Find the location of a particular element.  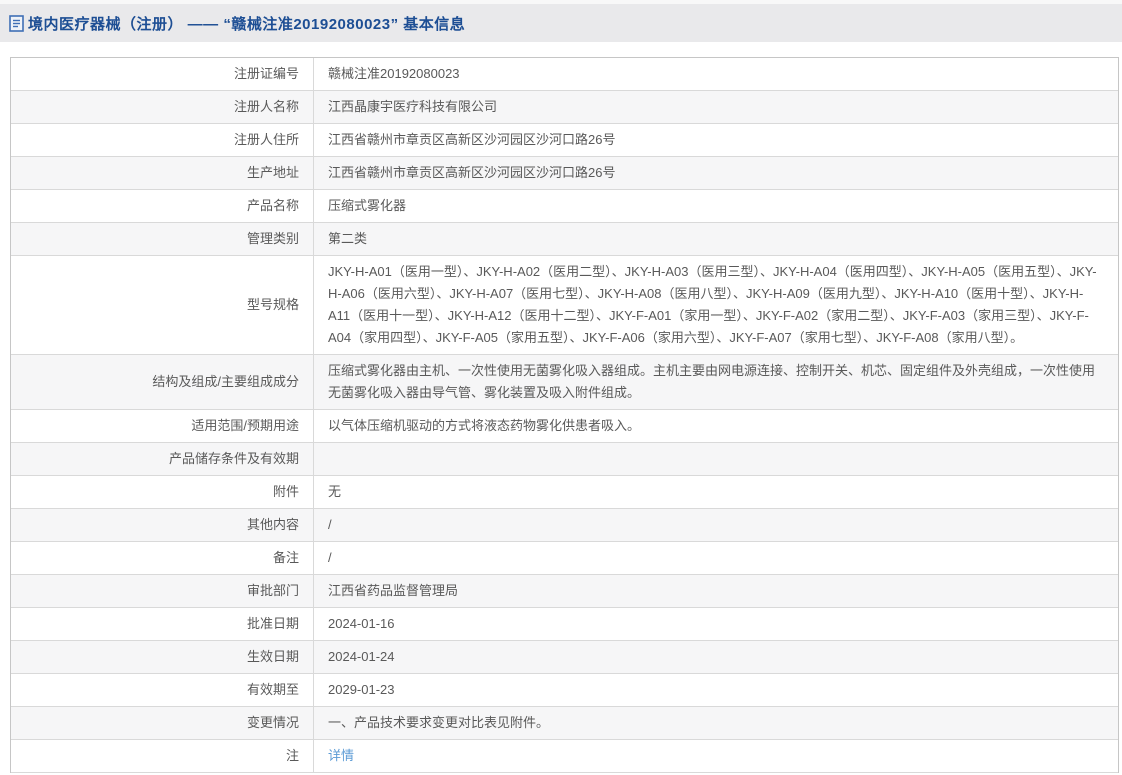

table-row: 批准日期 2024-01-16 is located at coordinates (564, 624).